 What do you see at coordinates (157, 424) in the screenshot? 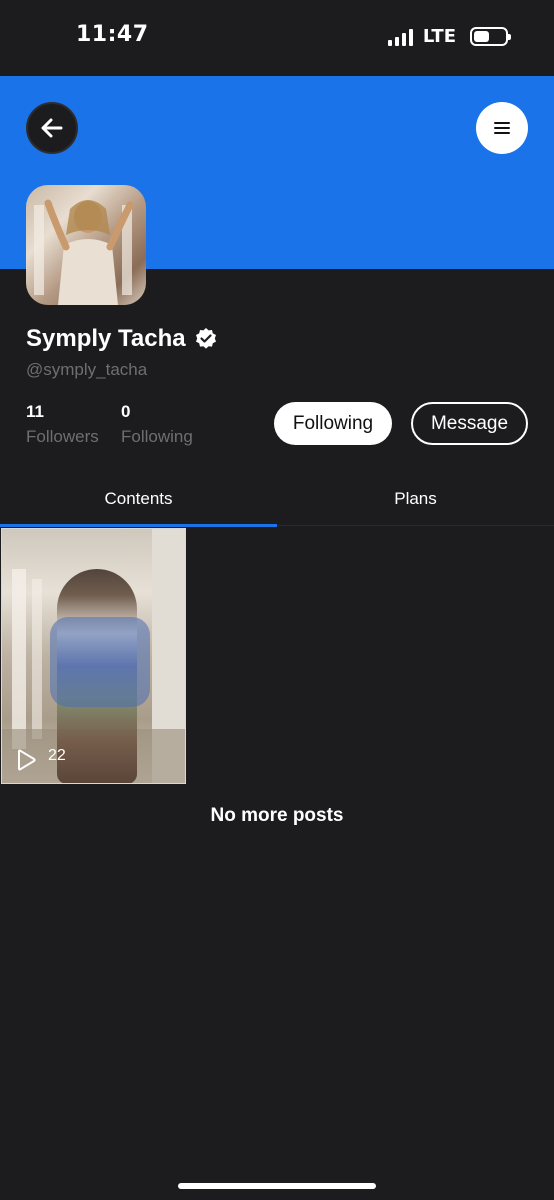
I see `following-stat: 0 Following` at bounding box center [157, 424].